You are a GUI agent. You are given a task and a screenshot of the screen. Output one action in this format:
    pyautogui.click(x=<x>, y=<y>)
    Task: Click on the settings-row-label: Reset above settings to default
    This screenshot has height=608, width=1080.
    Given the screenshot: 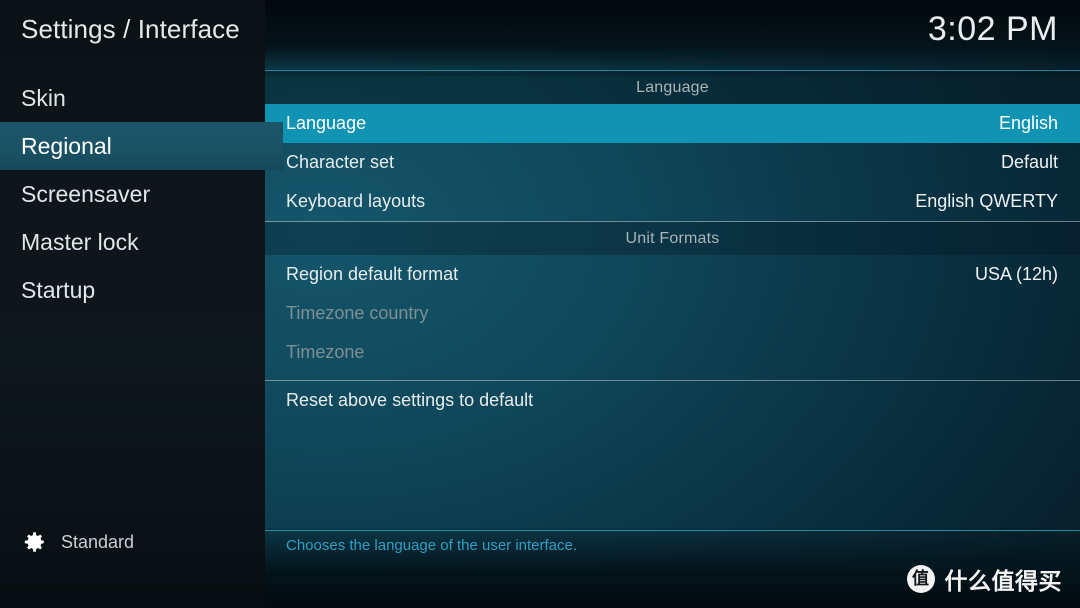 What is the action you would take?
    pyautogui.click(x=410, y=400)
    